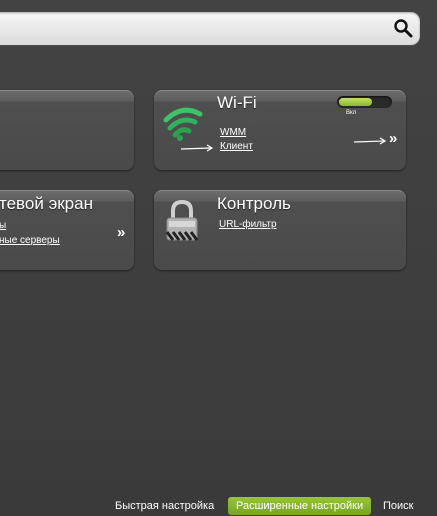  Describe the element at coordinates (46, 203) in the screenshot. I see `card-title: тевой экран` at that location.